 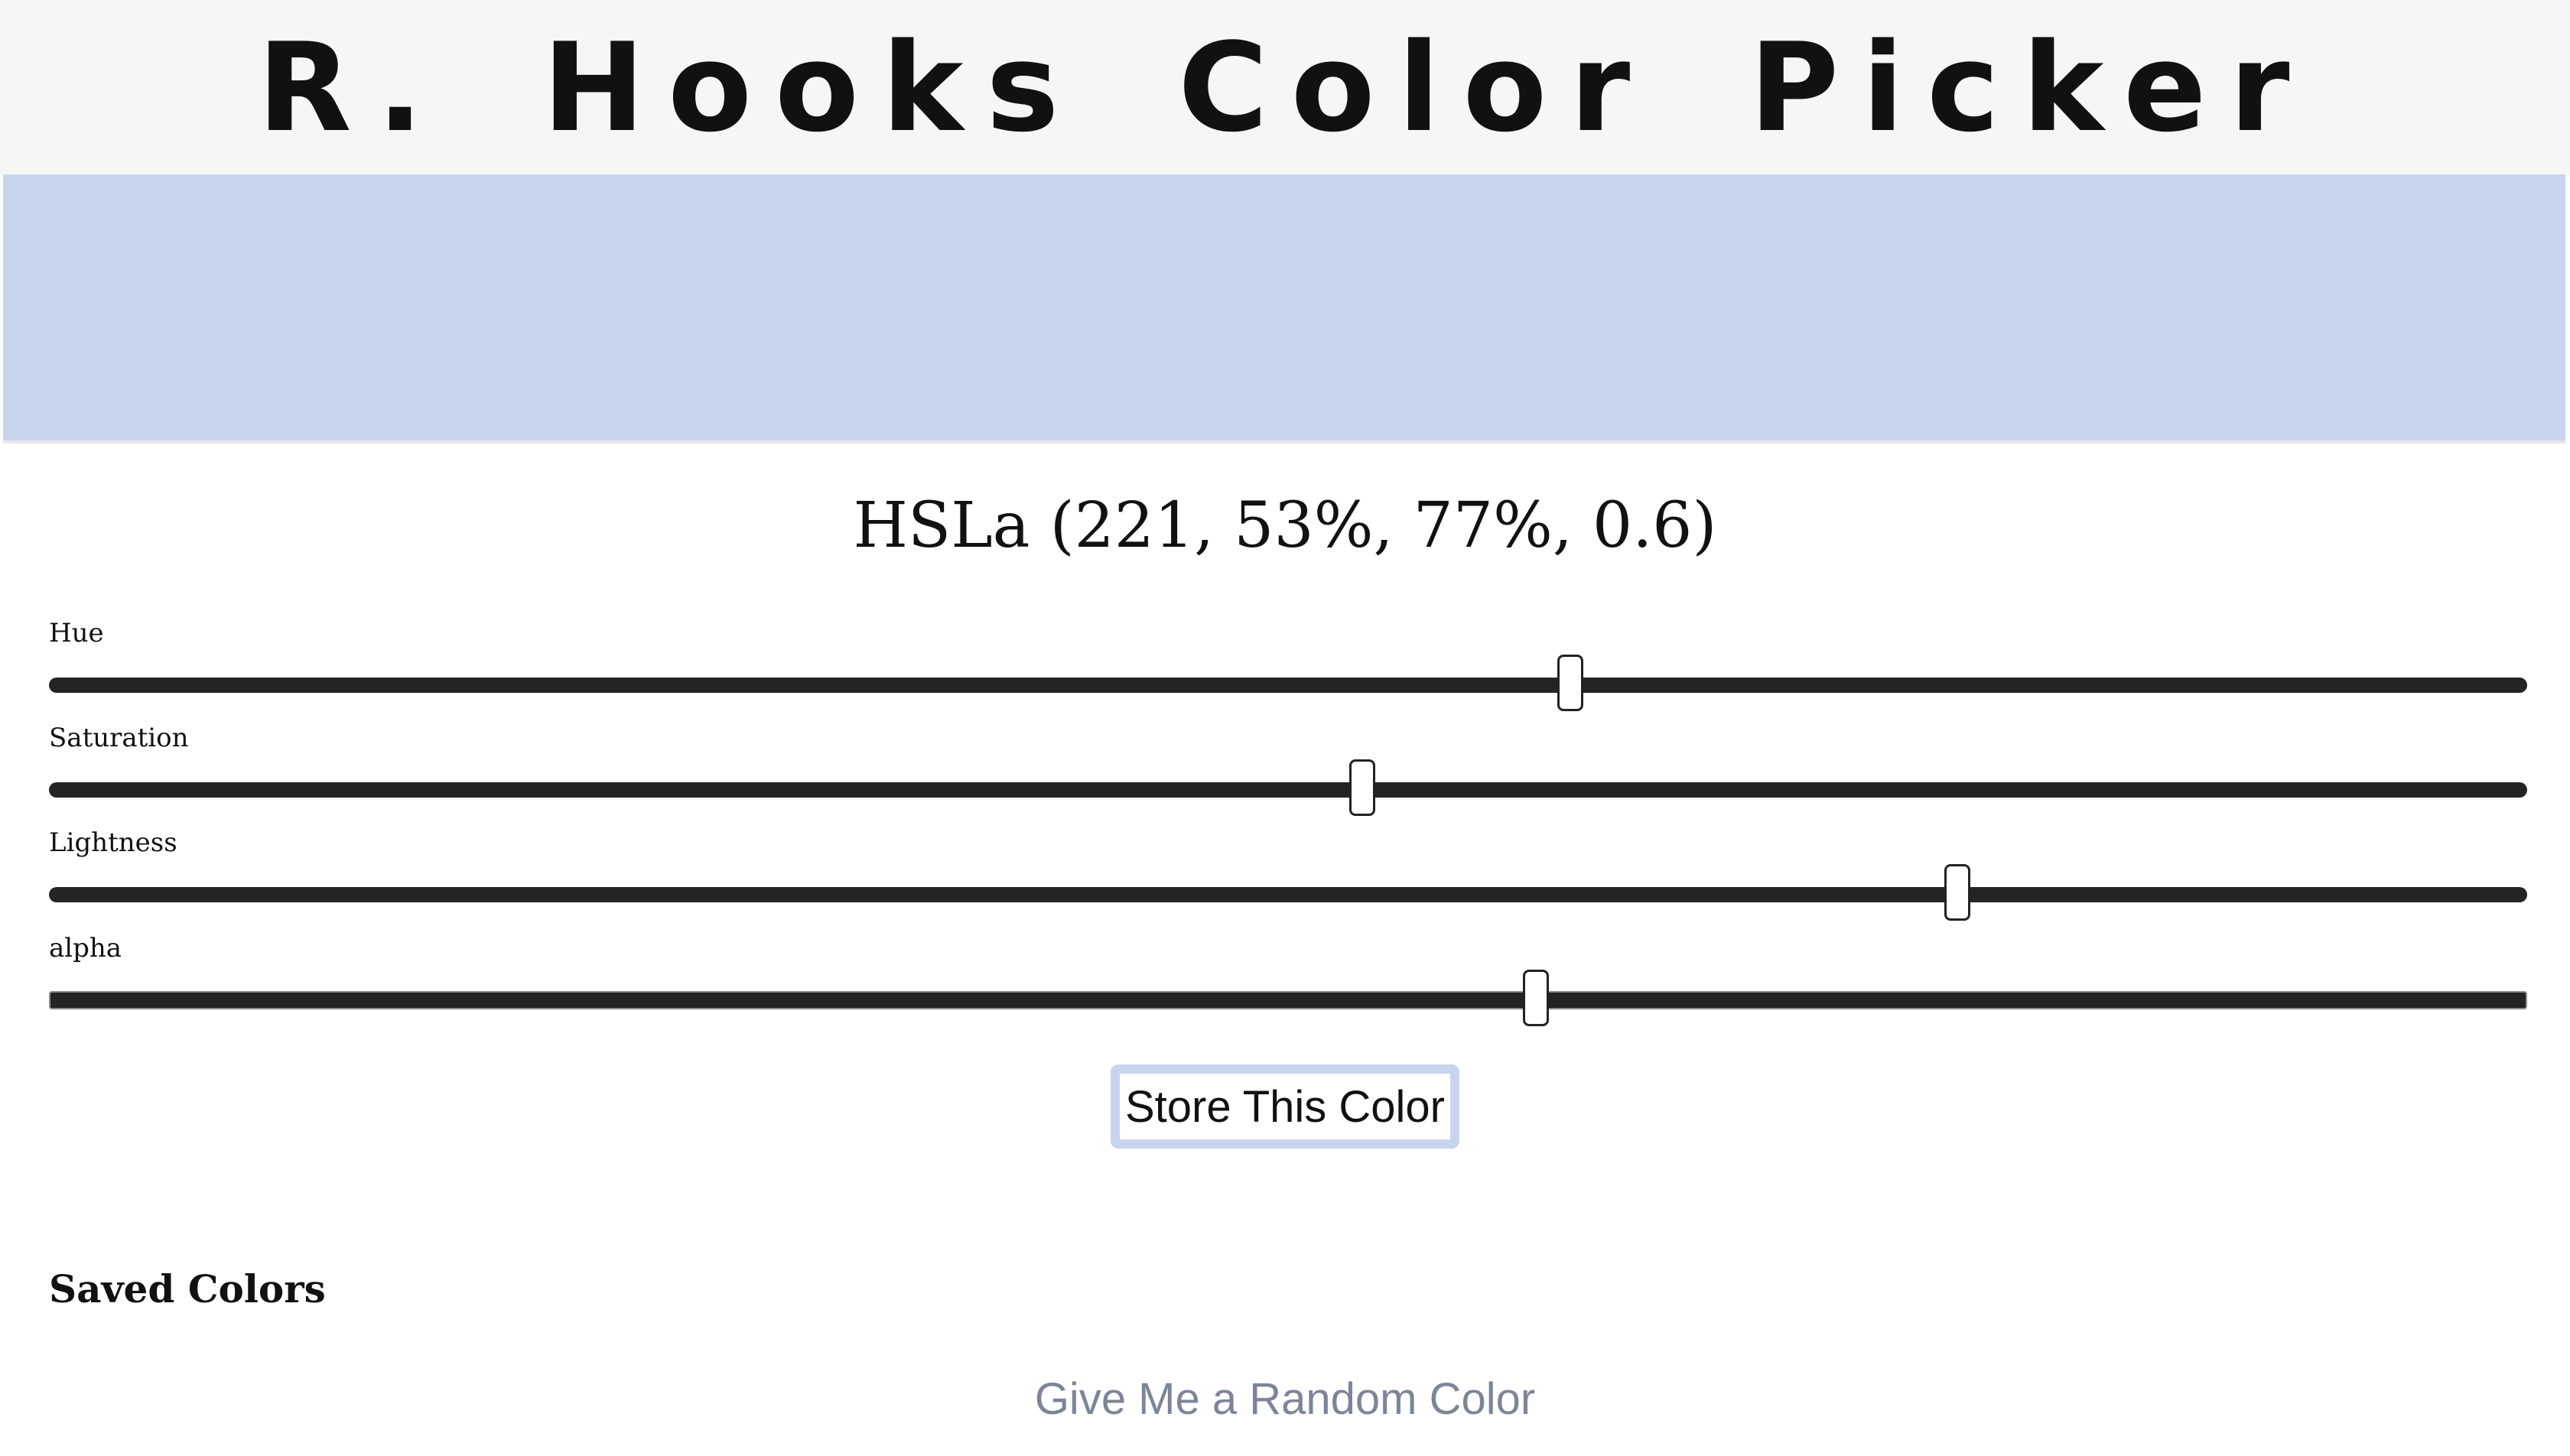 What do you see at coordinates (76, 633) in the screenshot?
I see `hue-label: Hue` at bounding box center [76, 633].